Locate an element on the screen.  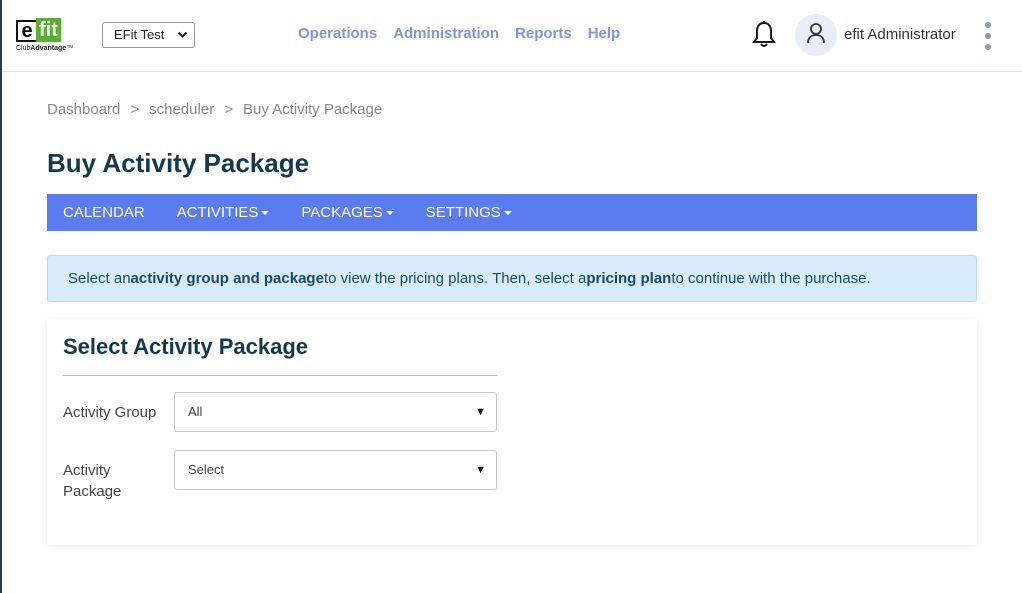
subnav-calendar: CALENDAR is located at coordinates (104, 213).